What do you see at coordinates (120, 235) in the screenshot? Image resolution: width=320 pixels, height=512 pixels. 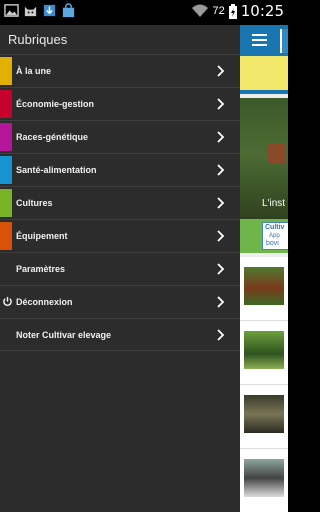 I see `menu-item-equipement: Équipement` at bounding box center [120, 235].